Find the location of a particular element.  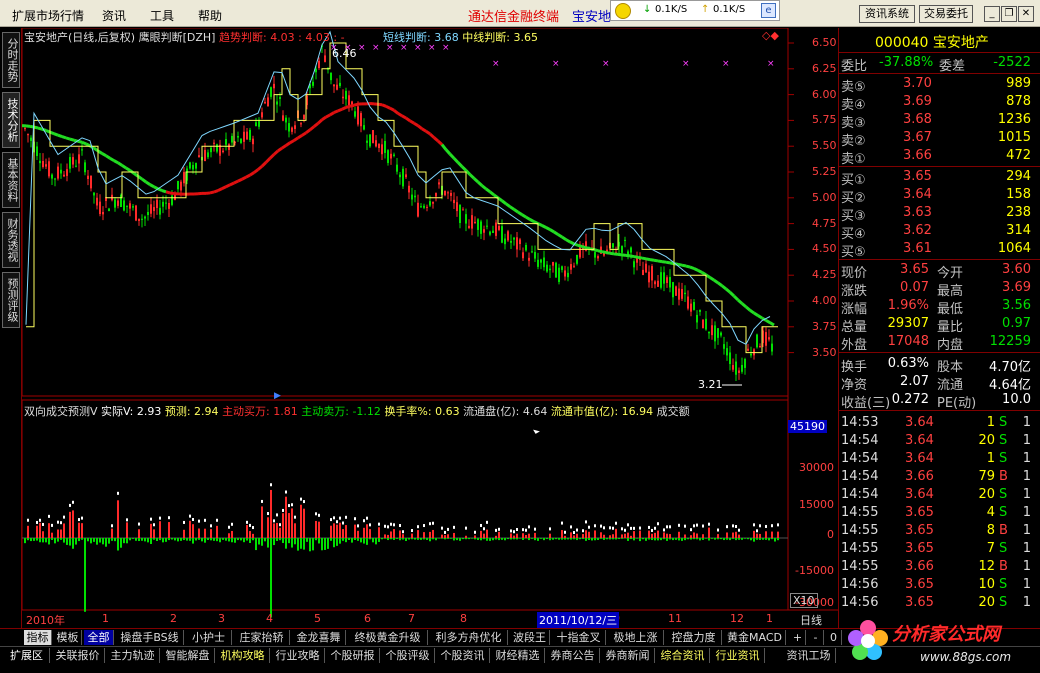

menu-item-news: 资讯 is located at coordinates (114, 15).